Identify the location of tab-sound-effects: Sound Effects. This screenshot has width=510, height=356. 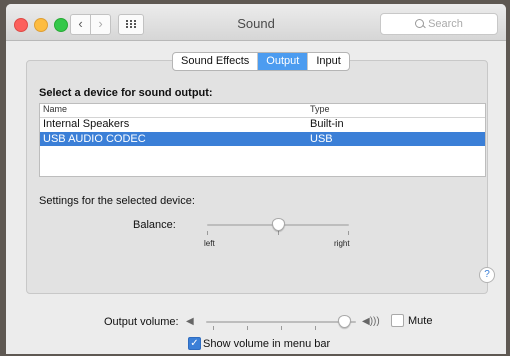
(216, 61).